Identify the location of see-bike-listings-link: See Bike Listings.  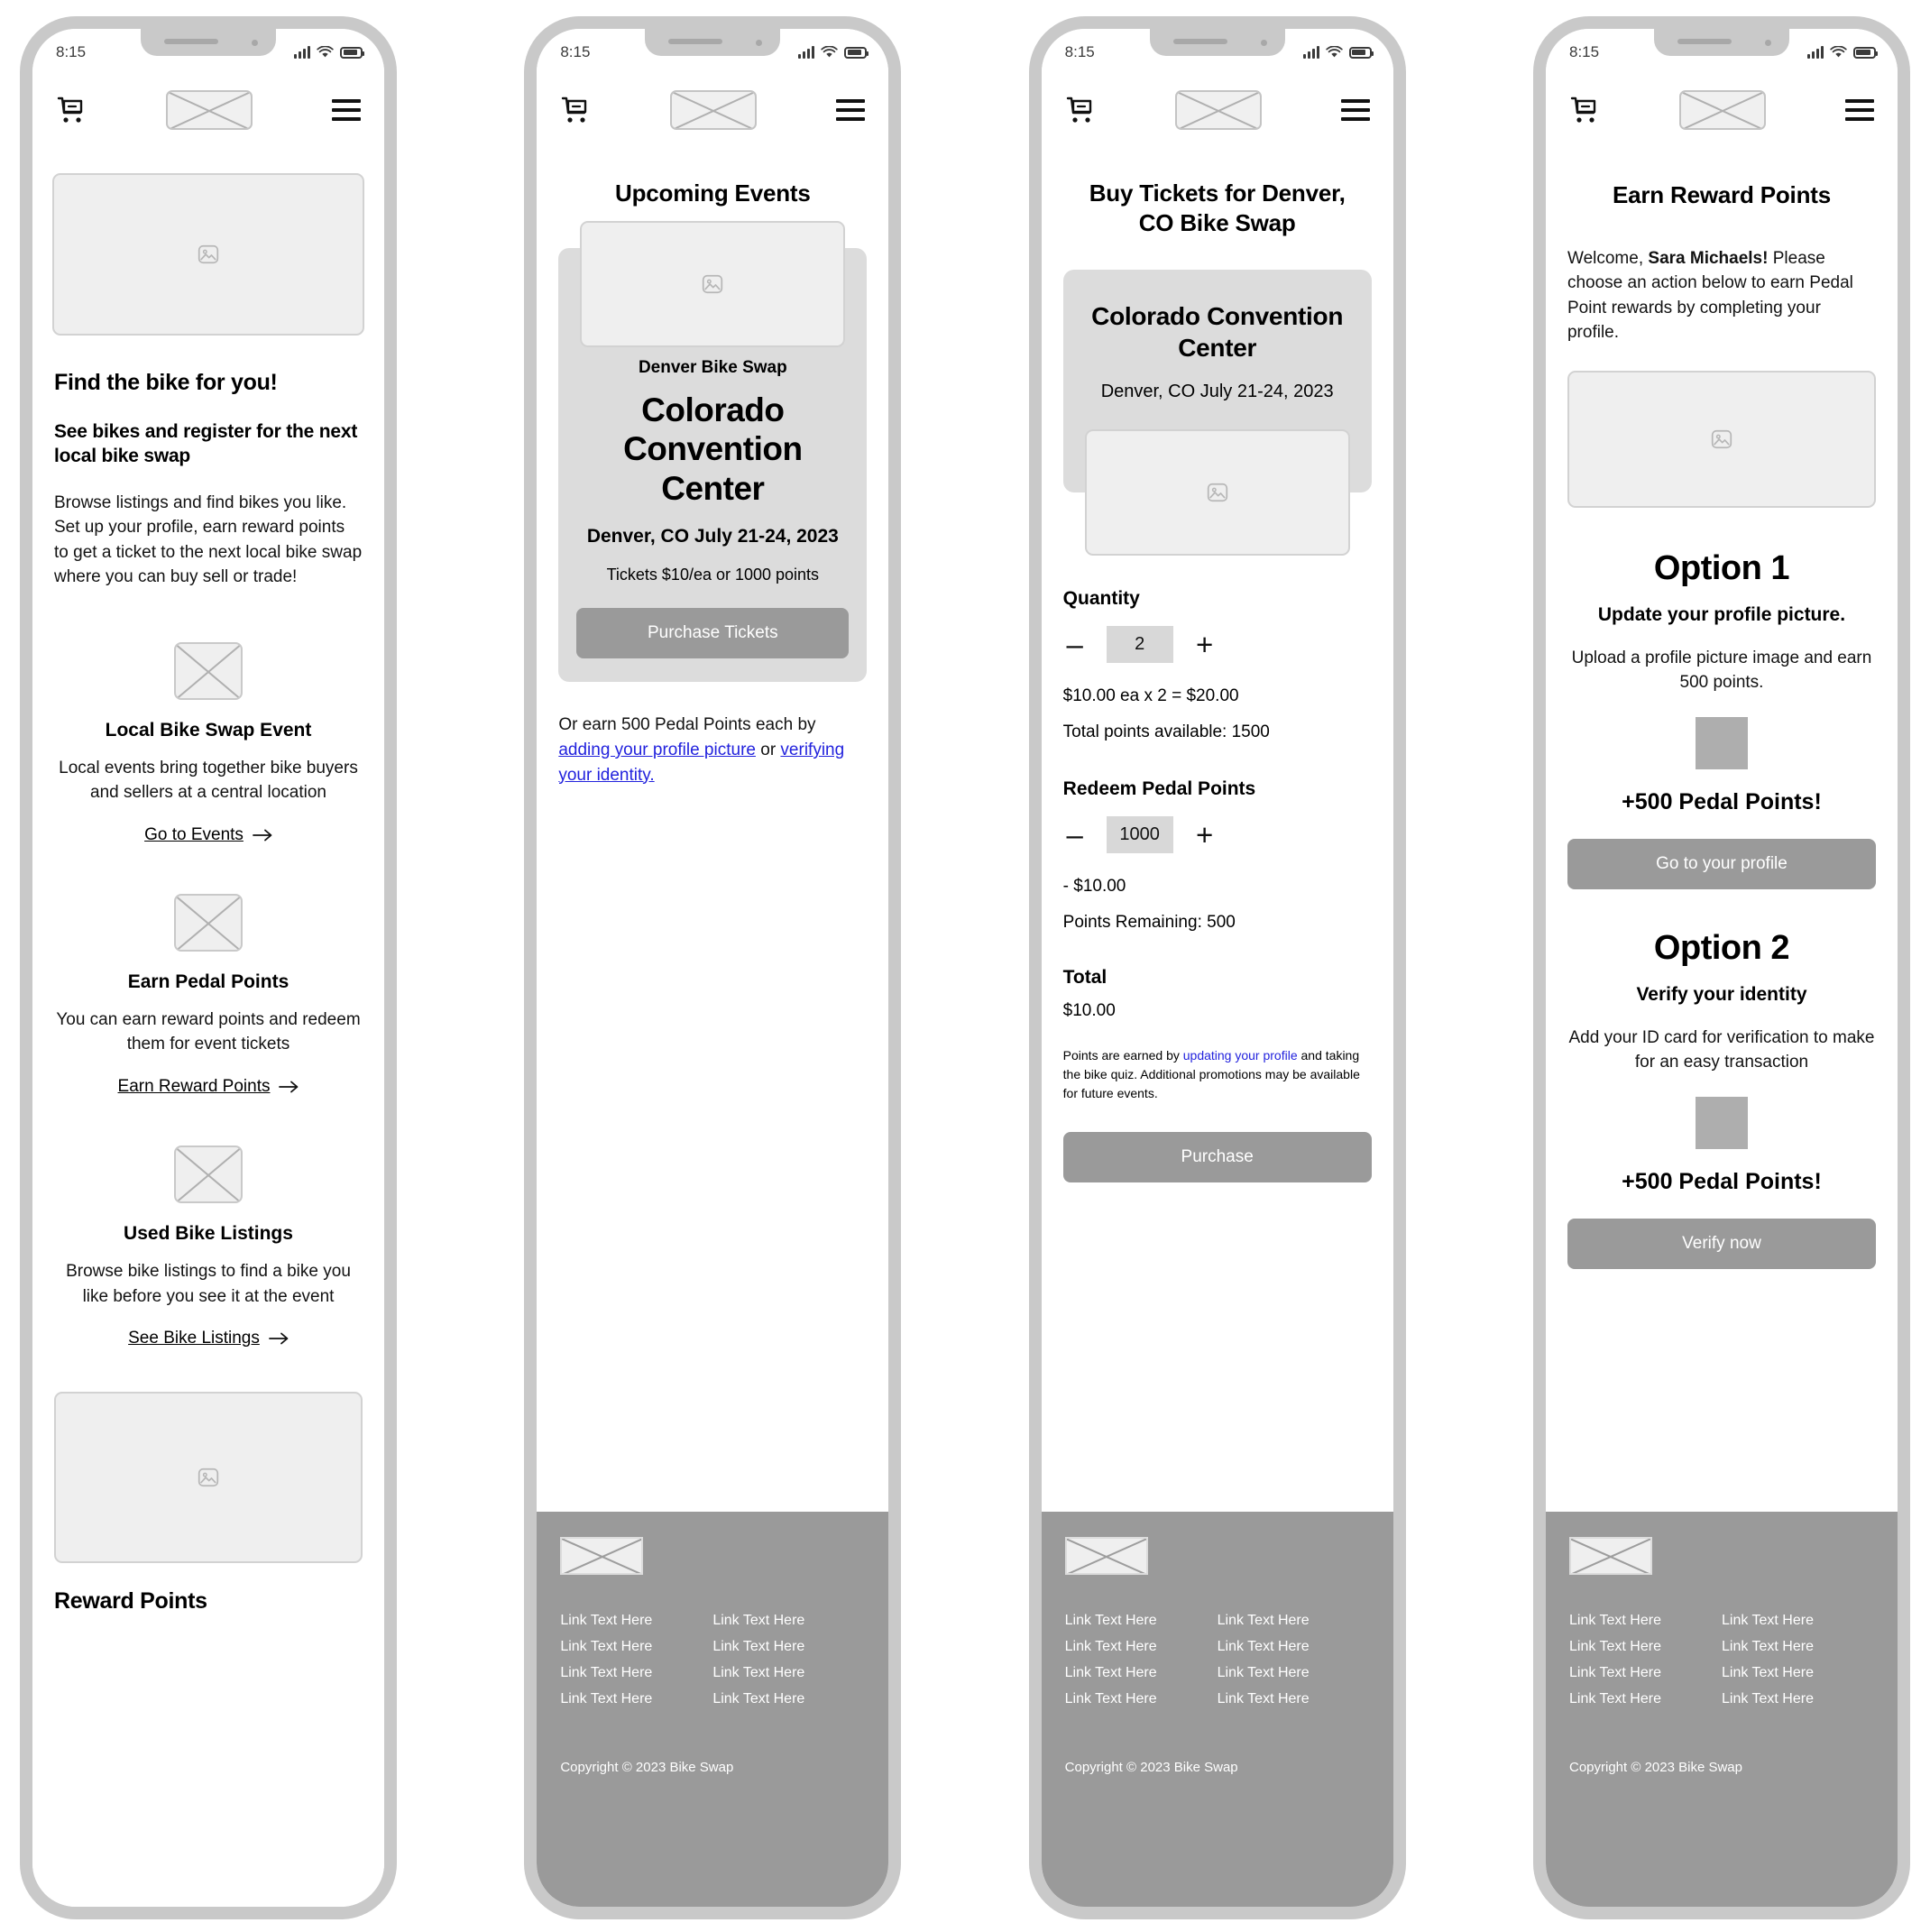
(208, 1339).